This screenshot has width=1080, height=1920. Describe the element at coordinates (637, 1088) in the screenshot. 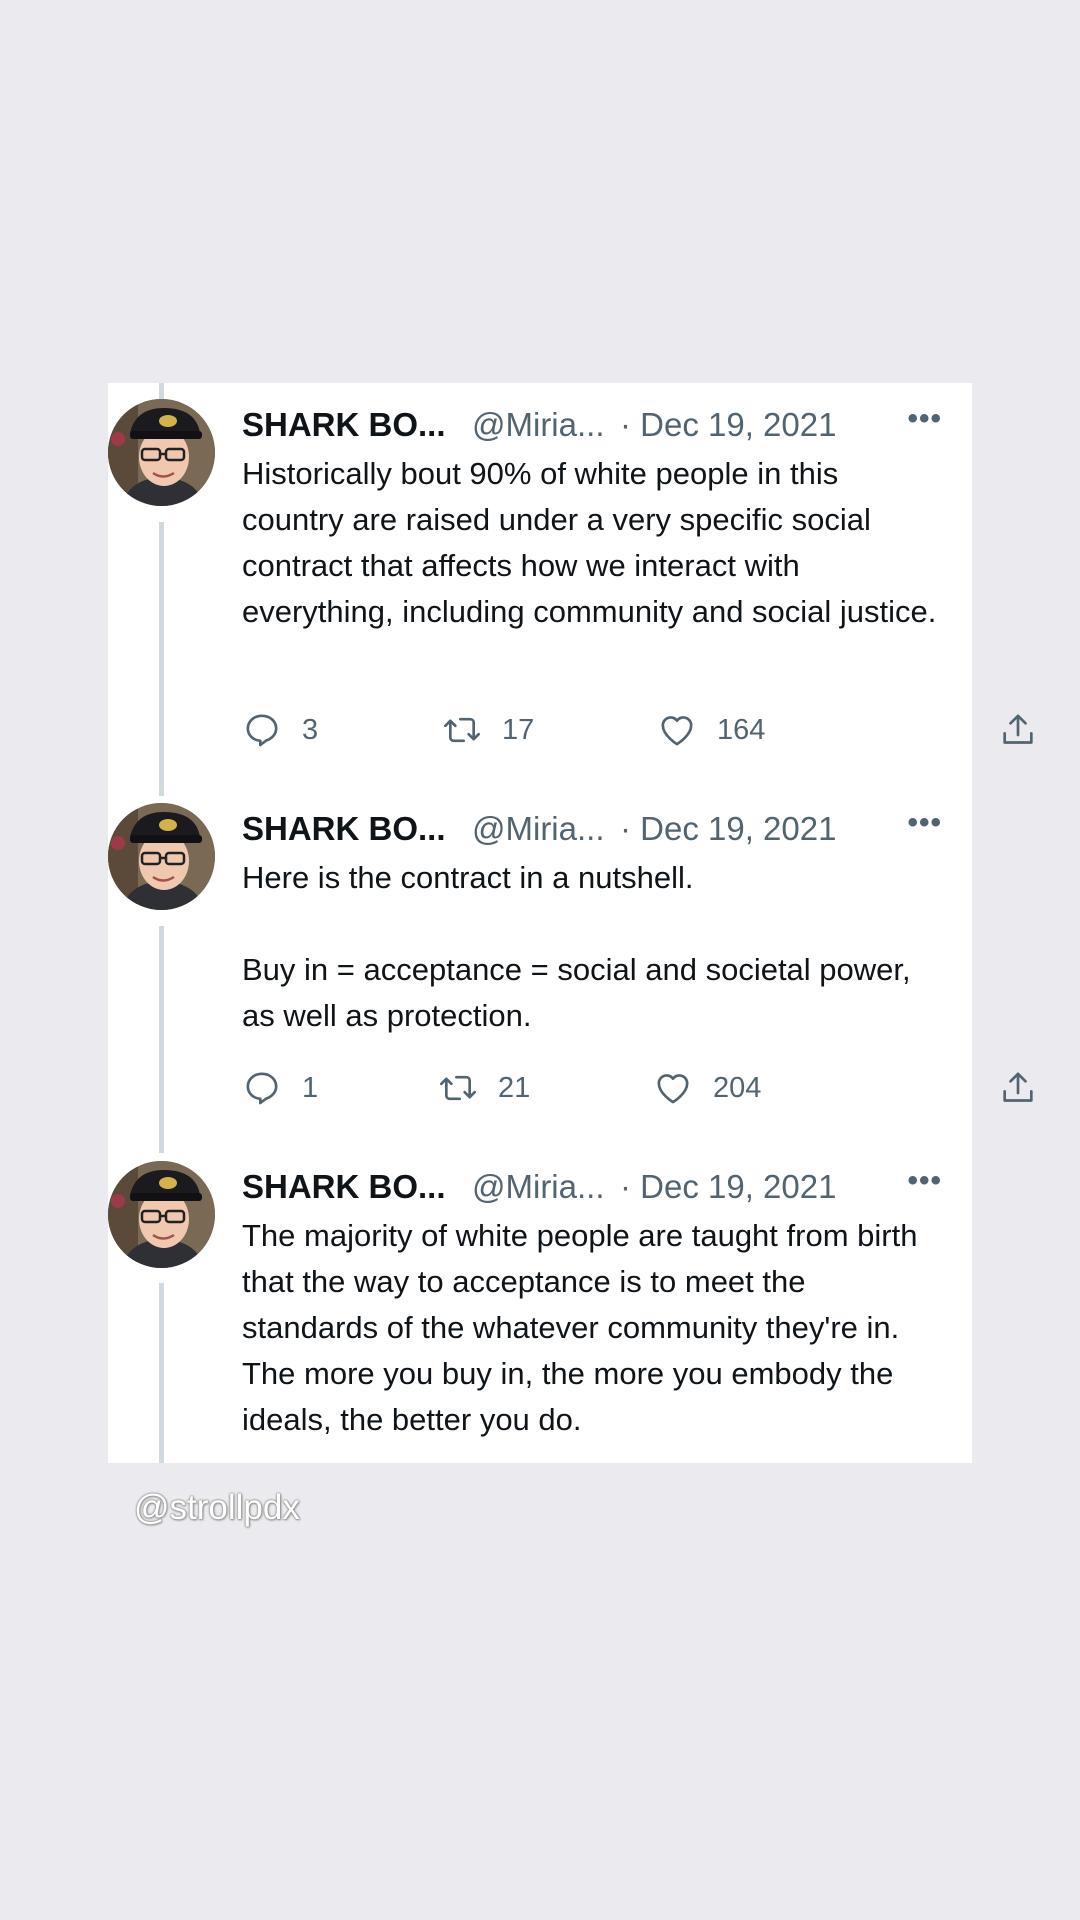

I see `tweet-actions: 1 21 204` at that location.